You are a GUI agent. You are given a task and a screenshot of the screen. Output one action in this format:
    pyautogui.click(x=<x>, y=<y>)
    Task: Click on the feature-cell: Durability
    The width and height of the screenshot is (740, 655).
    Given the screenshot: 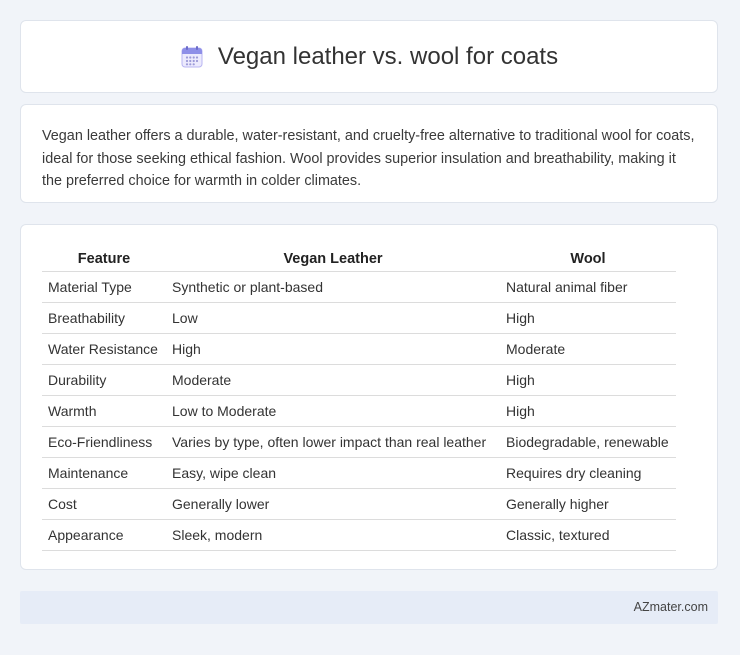 What is the action you would take?
    pyautogui.click(x=104, y=380)
    